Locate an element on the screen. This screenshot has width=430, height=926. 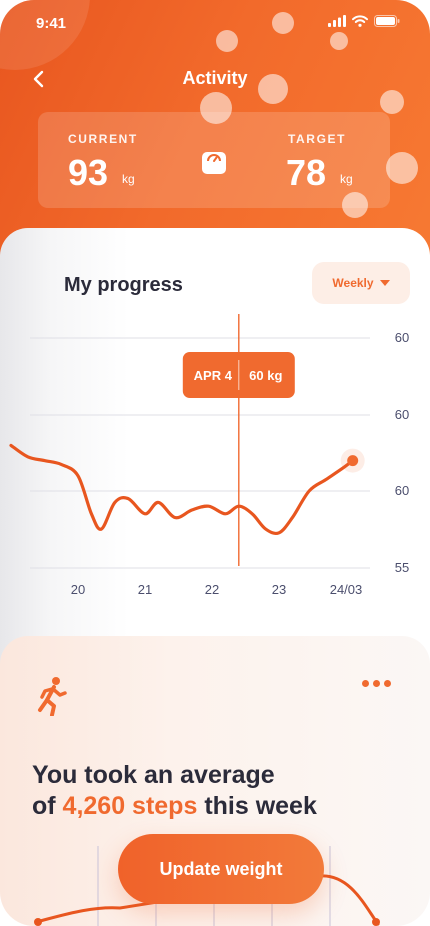
tooltip-date: APR 4 is located at coordinates (213, 375).